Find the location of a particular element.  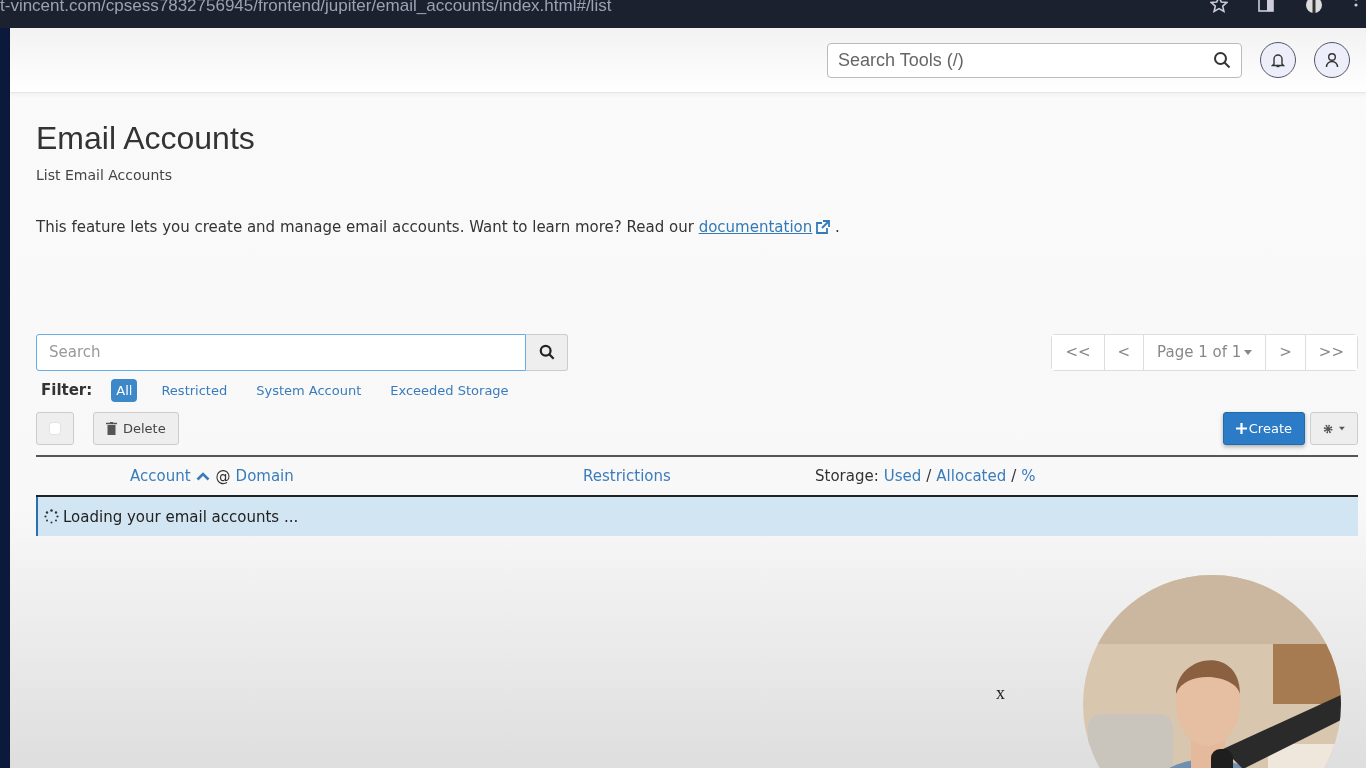

user-button is located at coordinates (1332, 60).